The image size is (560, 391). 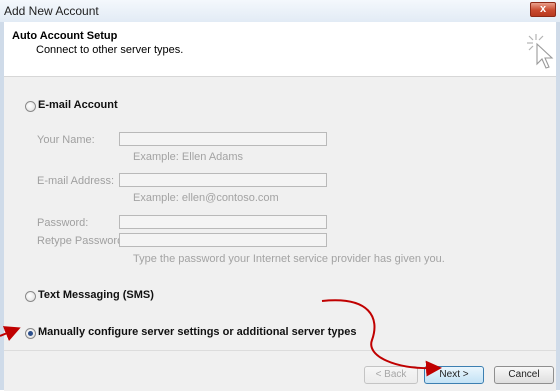 I want to click on next-button: Next >, so click(x=454, y=375).